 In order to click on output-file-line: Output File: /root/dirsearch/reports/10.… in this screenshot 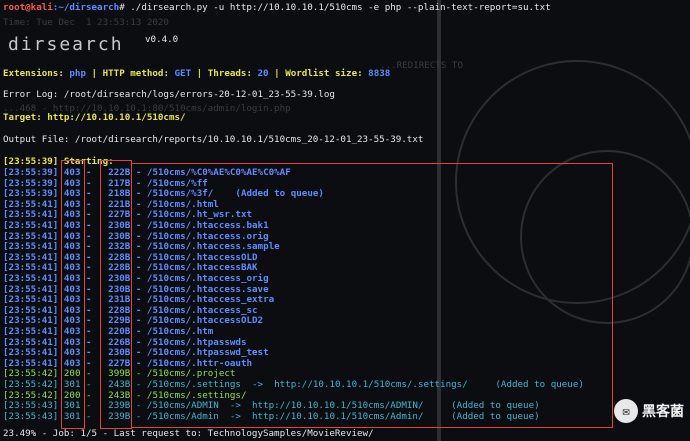, I will do `click(213, 139)`.